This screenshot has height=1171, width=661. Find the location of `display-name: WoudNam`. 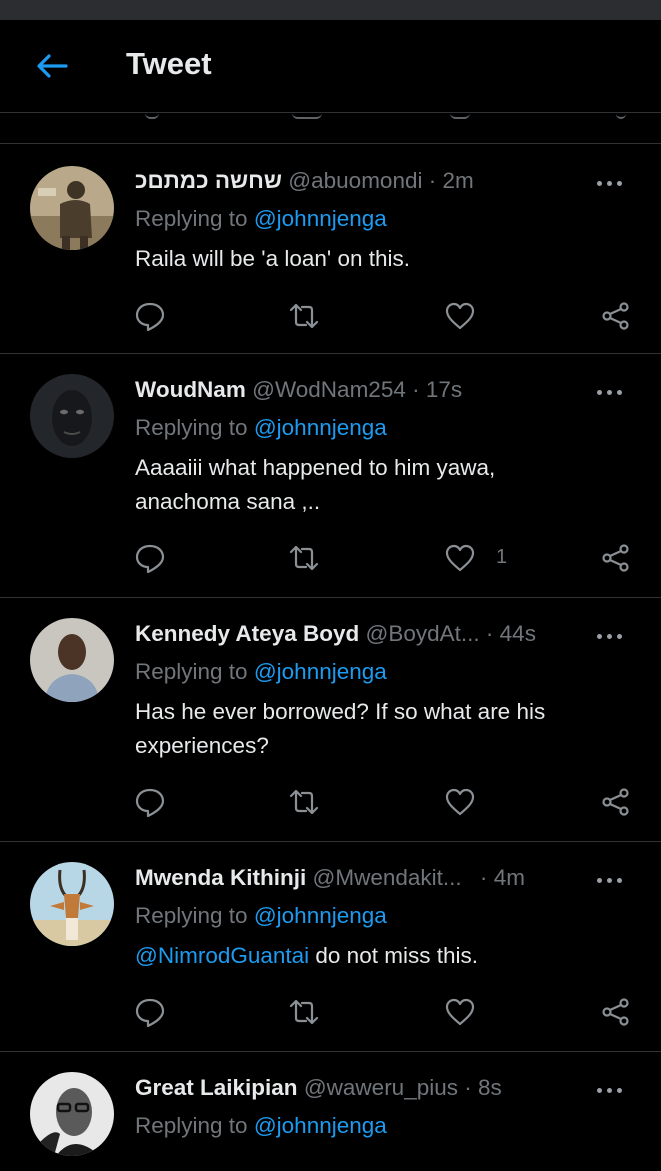

display-name: WoudNam is located at coordinates (190, 389).